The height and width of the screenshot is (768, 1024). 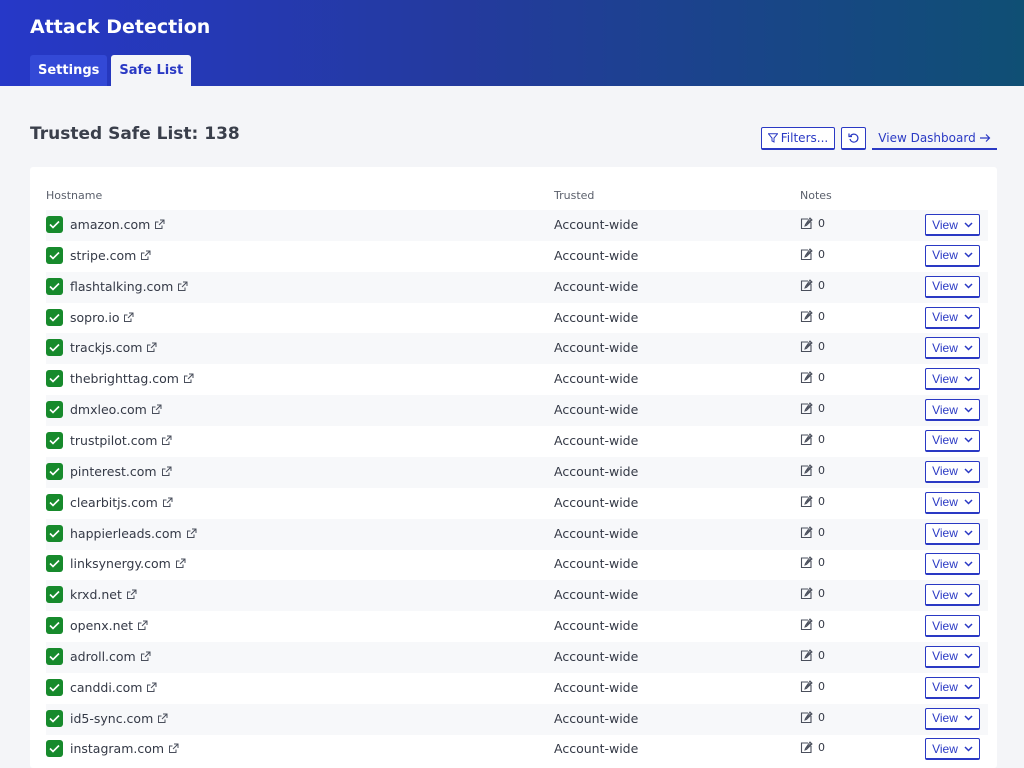 What do you see at coordinates (109, 625) in the screenshot?
I see `hostname-link: openx.net` at bounding box center [109, 625].